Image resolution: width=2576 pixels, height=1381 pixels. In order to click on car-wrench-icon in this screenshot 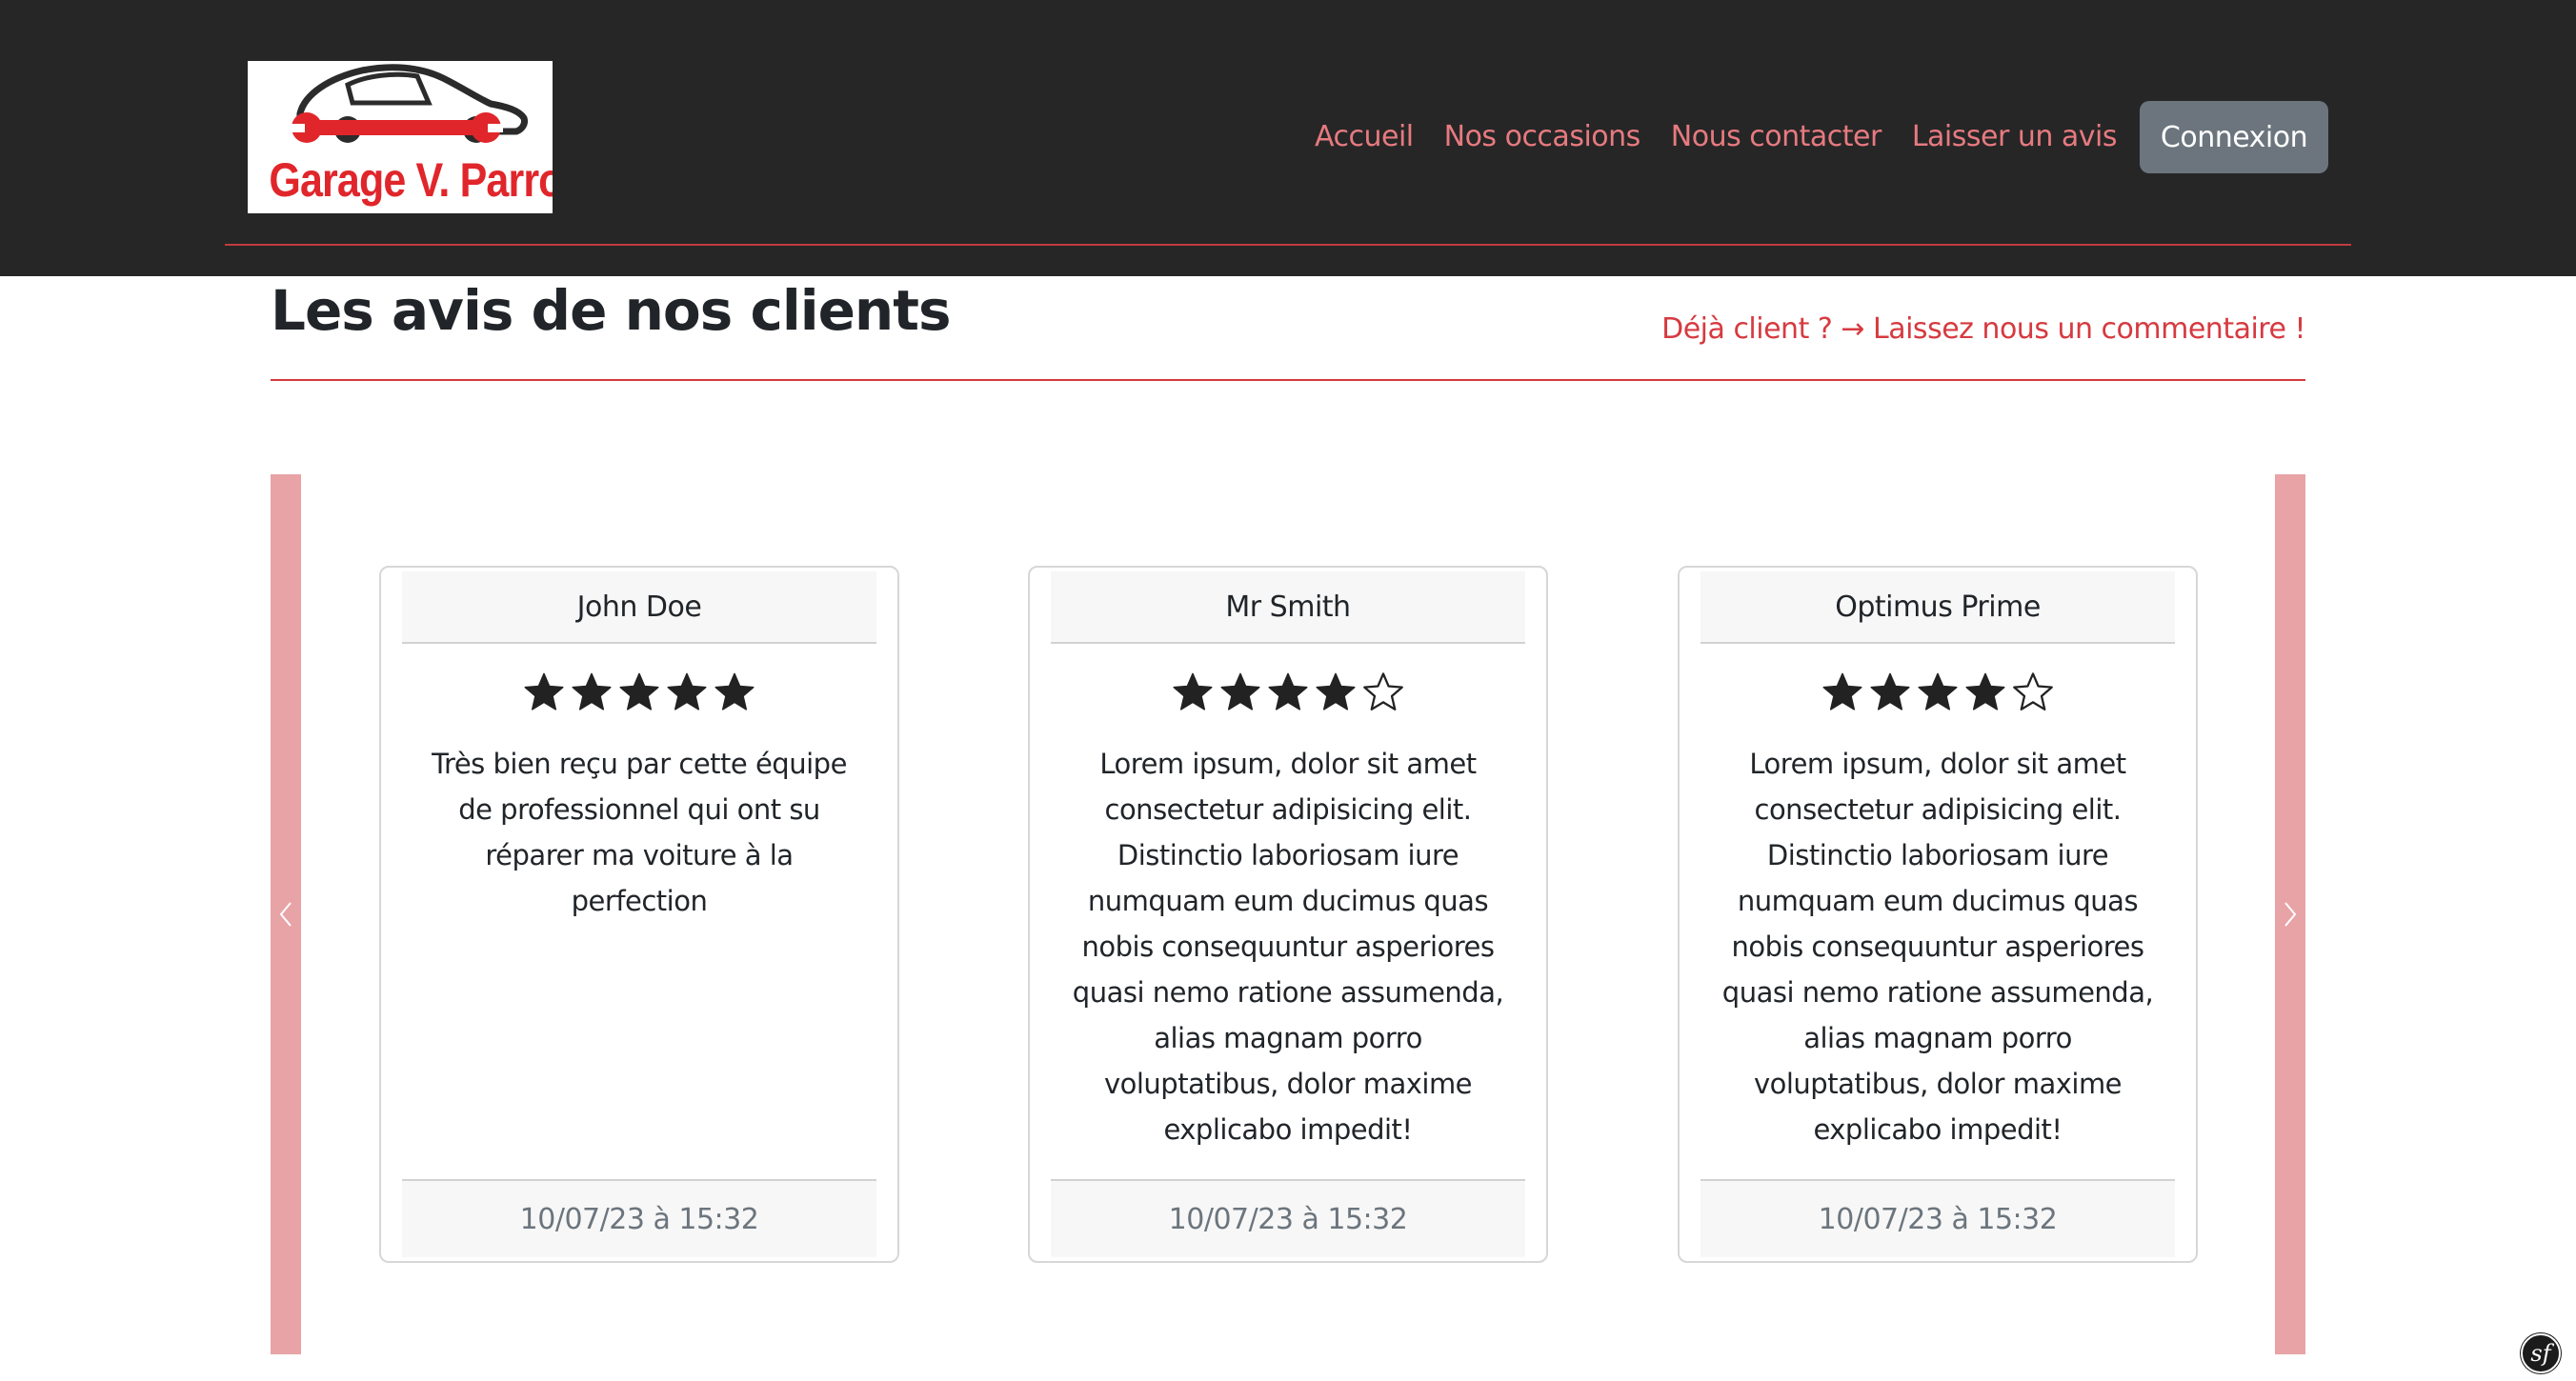, I will do `click(409, 103)`.